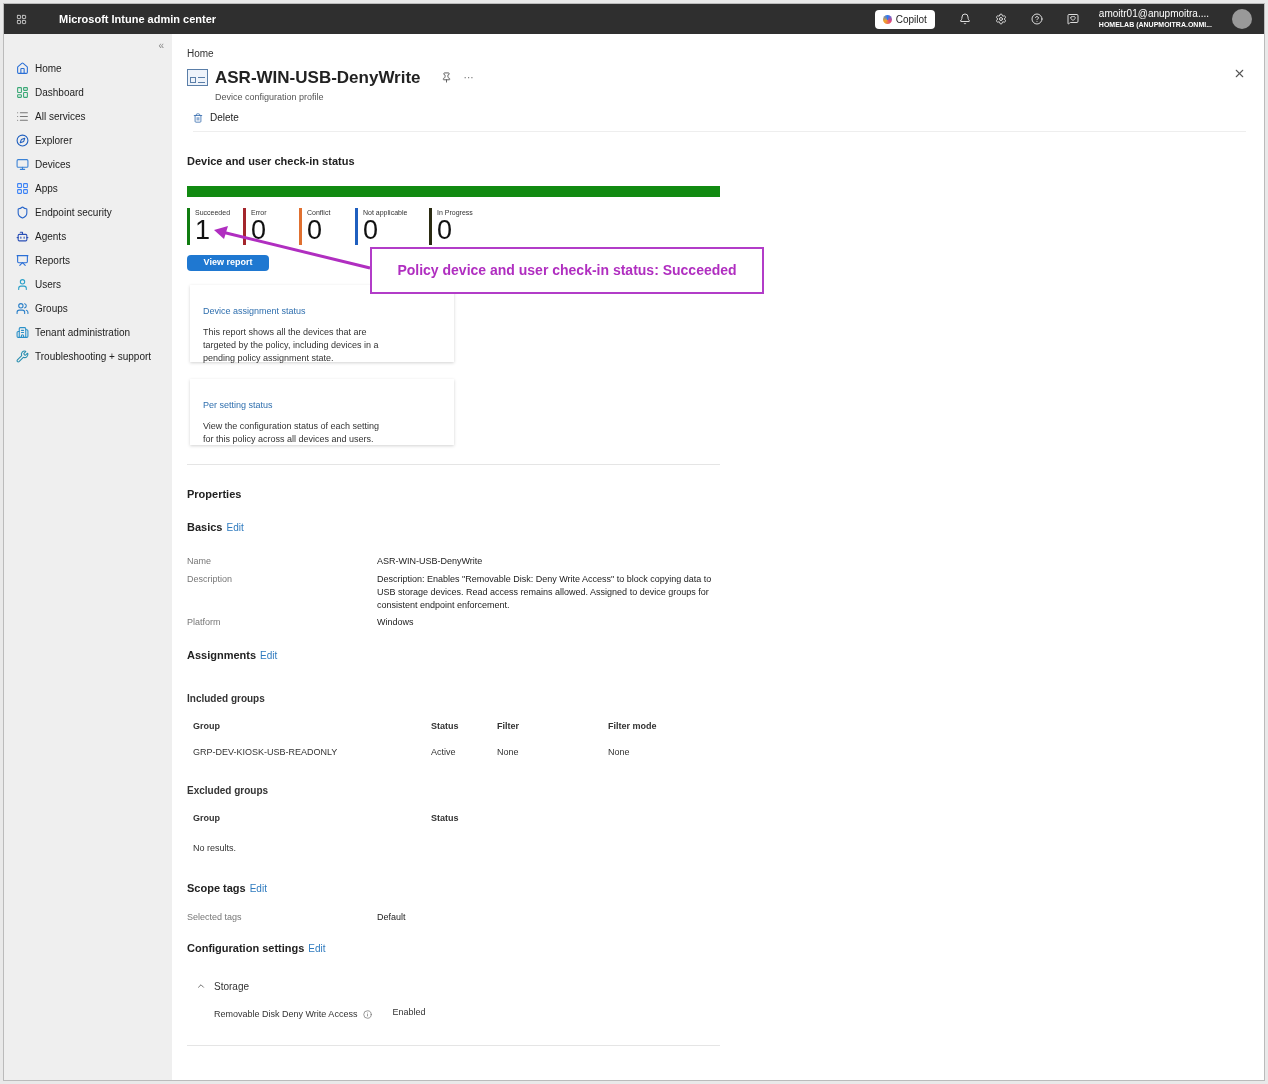 Image resolution: width=1268 pixels, height=1084 pixels. I want to click on sidebar-item: All services, so click(88, 116).